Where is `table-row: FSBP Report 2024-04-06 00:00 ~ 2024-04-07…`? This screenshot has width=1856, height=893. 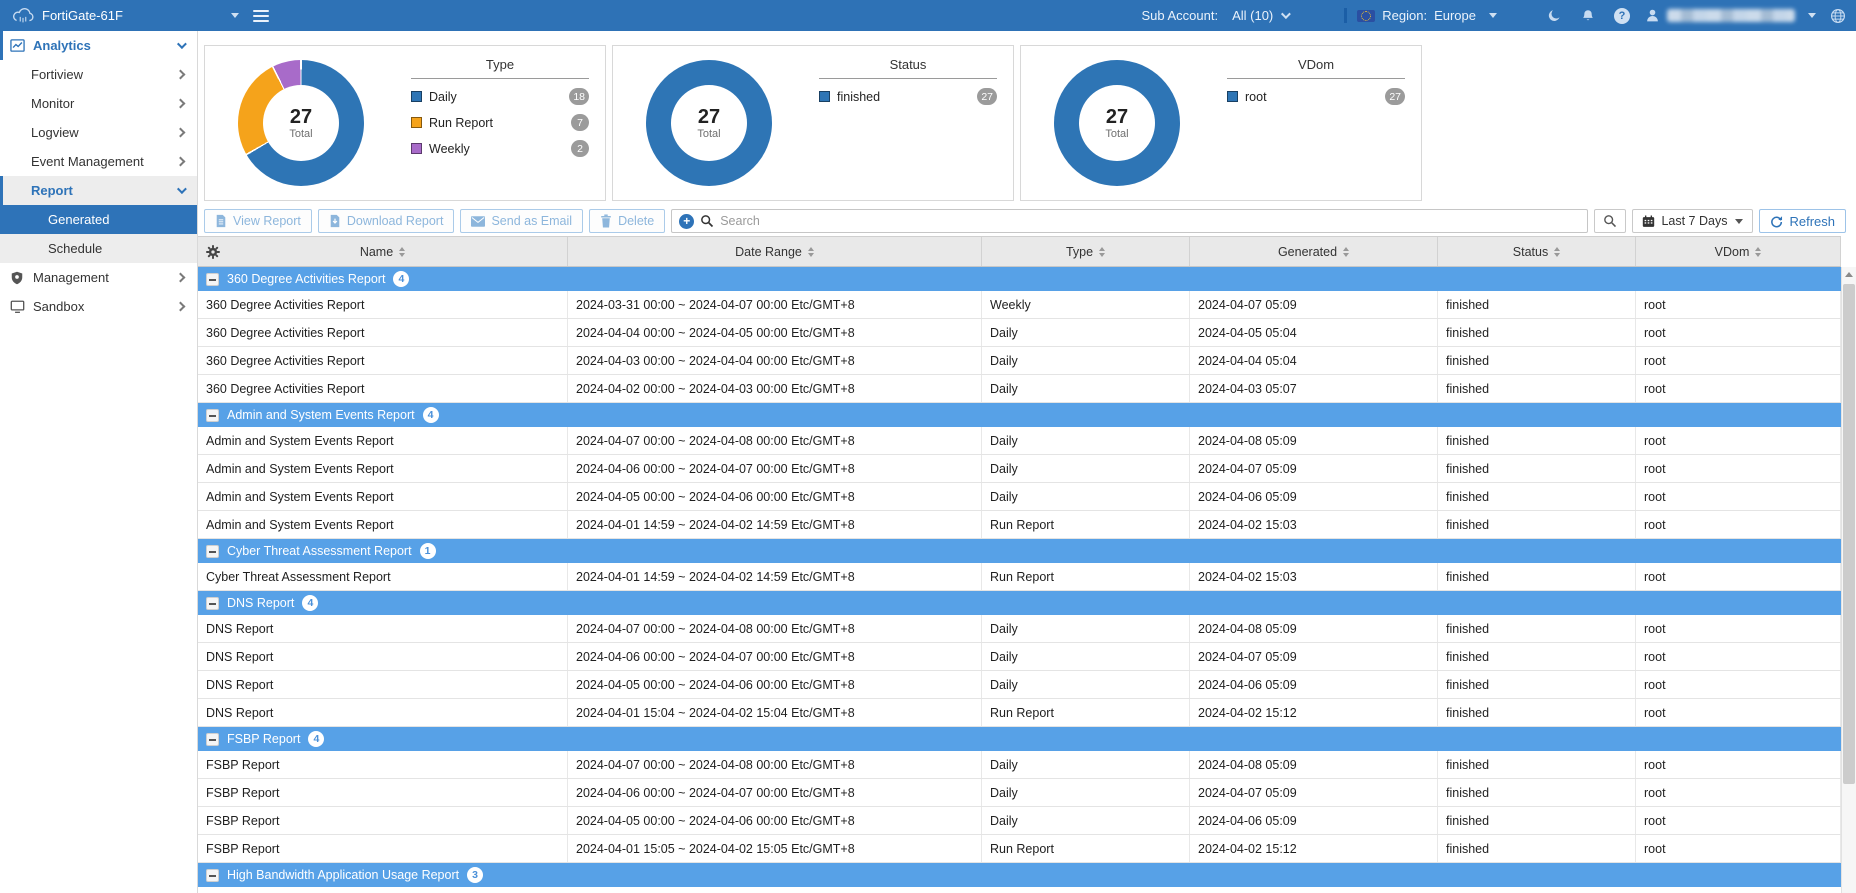
table-row: FSBP Report 2024-04-06 00:00 ~ 2024-04-07… is located at coordinates (1019, 793).